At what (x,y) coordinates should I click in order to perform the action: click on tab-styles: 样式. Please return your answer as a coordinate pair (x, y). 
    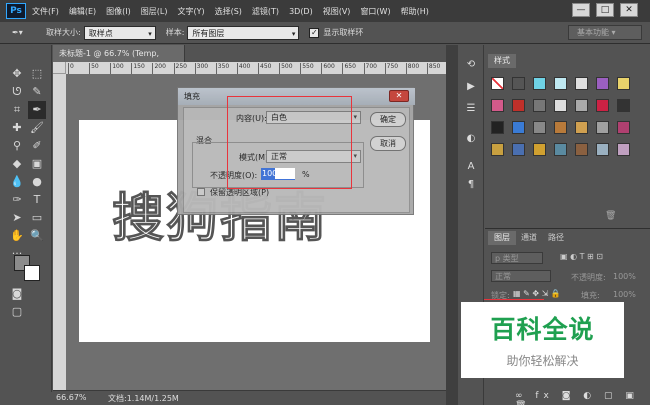
    Looking at the image, I should click on (502, 61).